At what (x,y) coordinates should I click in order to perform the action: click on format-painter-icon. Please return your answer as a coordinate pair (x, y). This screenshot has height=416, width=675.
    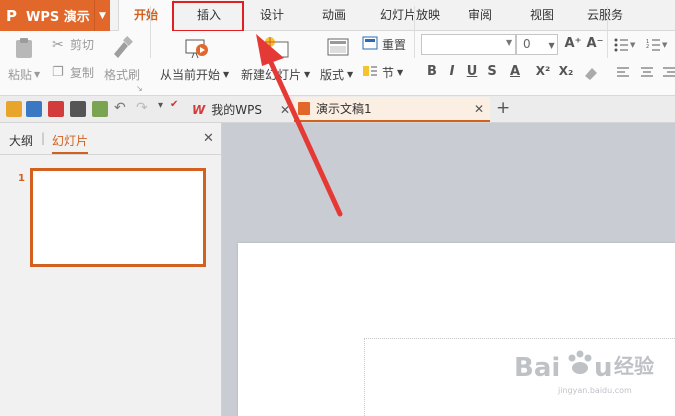
    Looking at the image, I should click on (122, 48).